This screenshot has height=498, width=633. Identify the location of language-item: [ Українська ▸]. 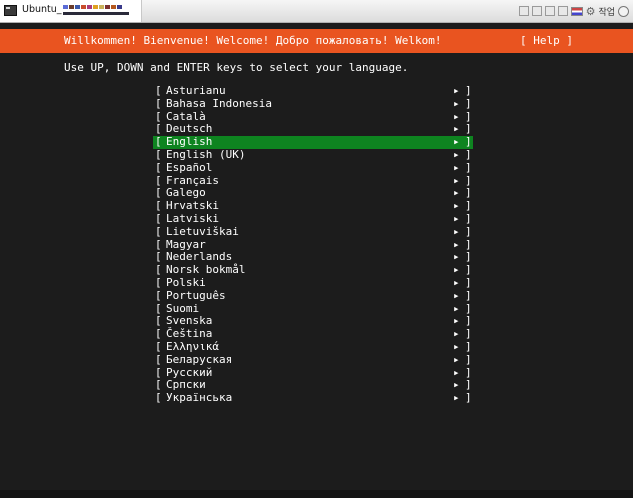
(313, 398).